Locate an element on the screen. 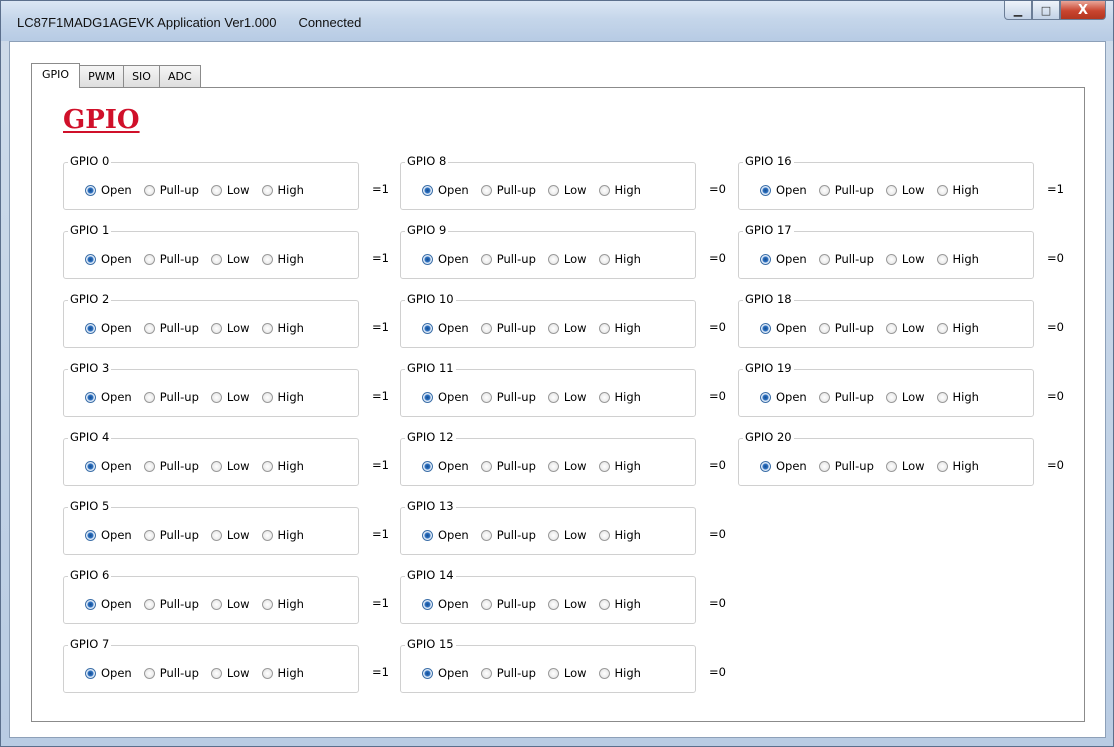 The image size is (1114, 747). maximize-button: □ is located at coordinates (1046, 10).